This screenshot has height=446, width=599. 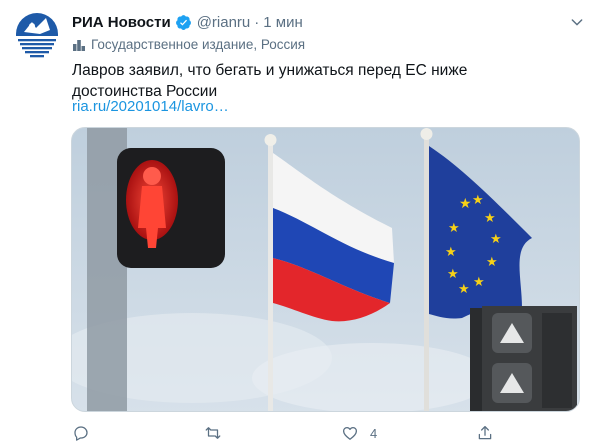 I want to click on retweet-icon, so click(x=213, y=433).